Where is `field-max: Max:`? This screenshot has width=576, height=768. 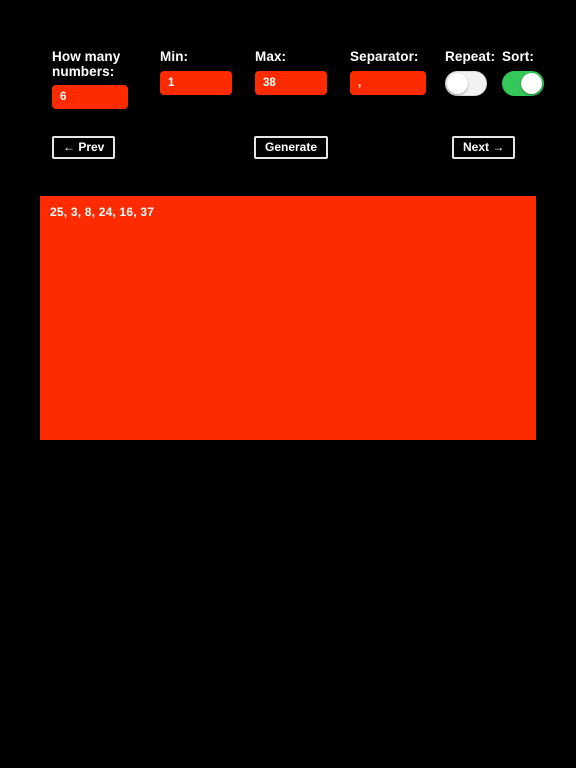
field-max: Max: is located at coordinates (300, 72).